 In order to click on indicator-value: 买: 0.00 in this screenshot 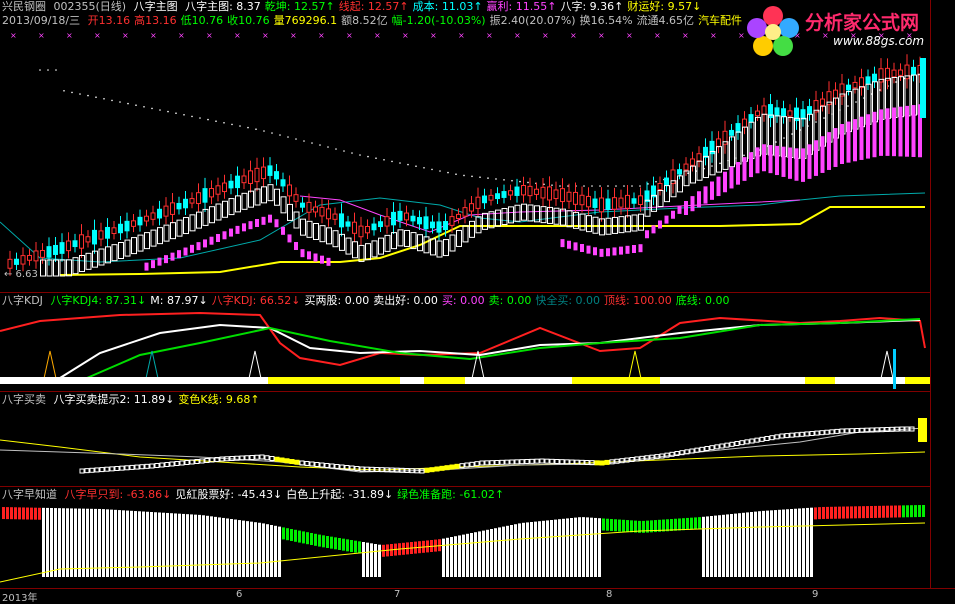, I will do `click(463, 300)`.